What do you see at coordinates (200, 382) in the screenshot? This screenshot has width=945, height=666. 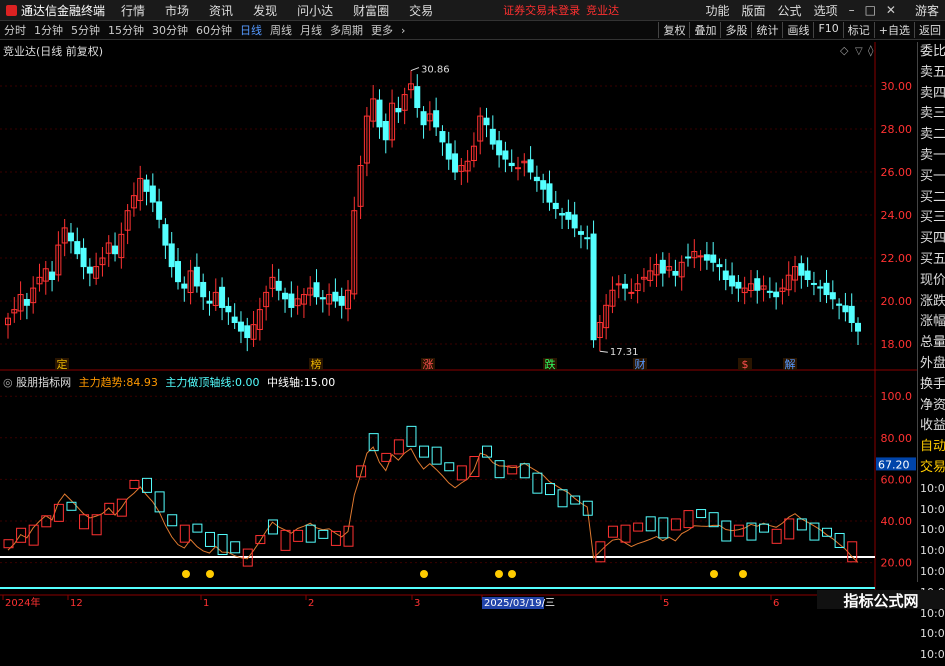 I see `indicator-label-top-axis: 主力做顶轴线:` at bounding box center [200, 382].